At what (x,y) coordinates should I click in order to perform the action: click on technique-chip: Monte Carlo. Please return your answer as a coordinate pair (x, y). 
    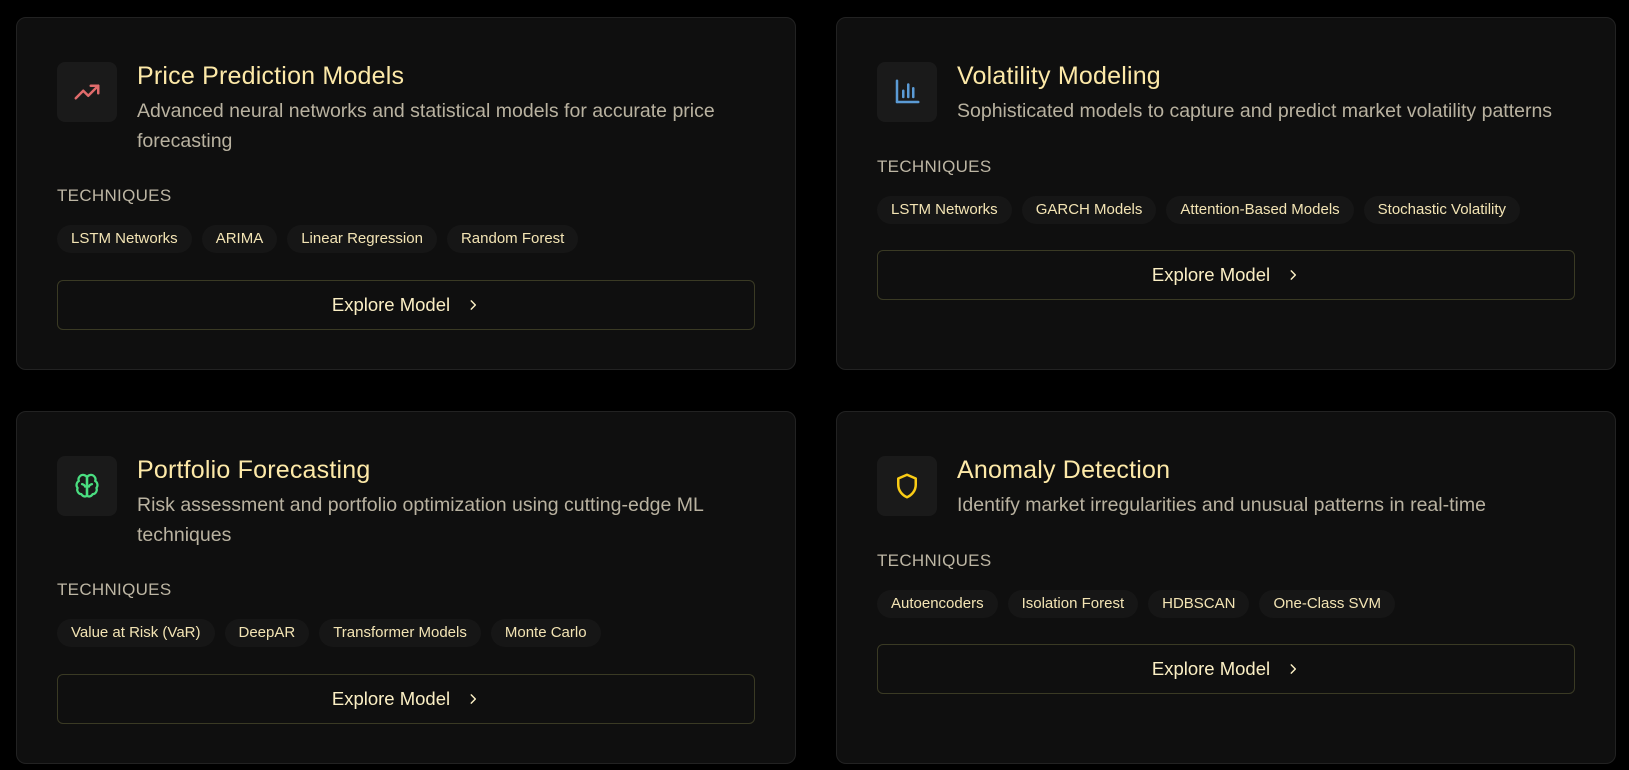
    Looking at the image, I should click on (545, 633).